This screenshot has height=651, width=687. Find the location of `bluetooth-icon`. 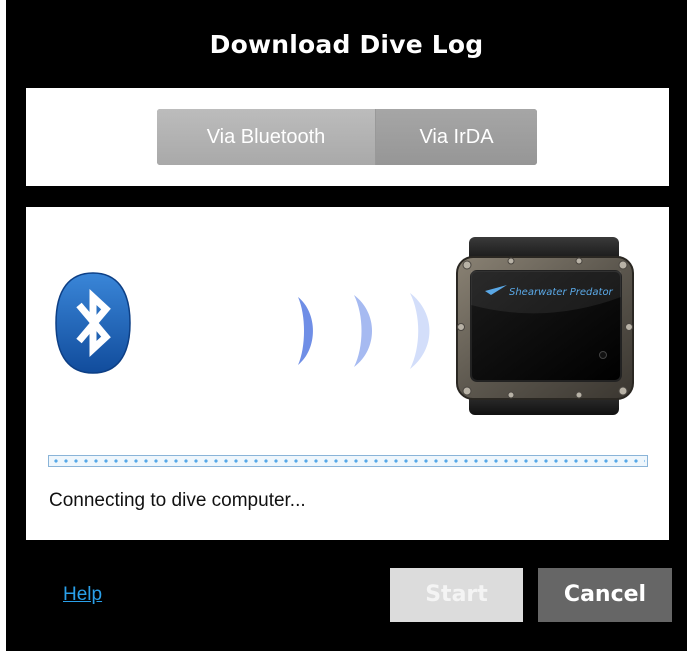

bluetooth-icon is located at coordinates (93, 323).